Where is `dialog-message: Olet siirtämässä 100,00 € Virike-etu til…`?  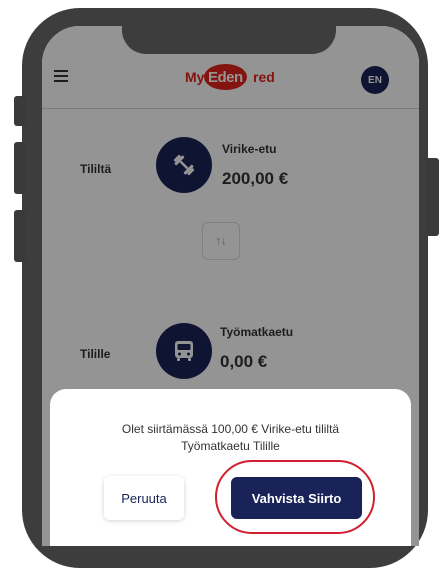
dialog-message: Olet siirtämässä 100,00 € Virike-etu til… is located at coordinates (230, 438).